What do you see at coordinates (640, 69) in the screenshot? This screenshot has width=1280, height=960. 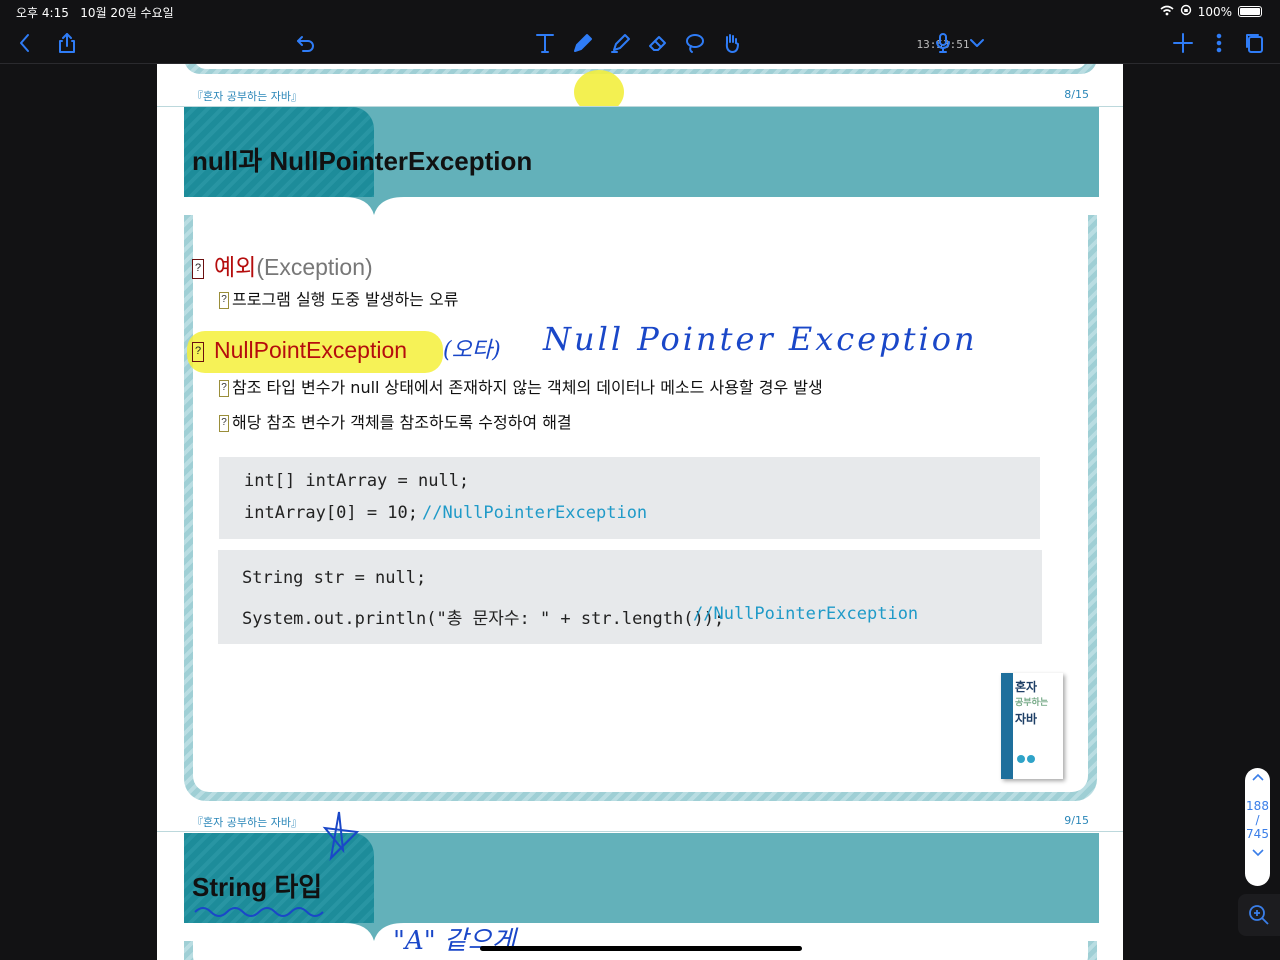 I see `previous-slide-frame-bottom` at bounding box center [640, 69].